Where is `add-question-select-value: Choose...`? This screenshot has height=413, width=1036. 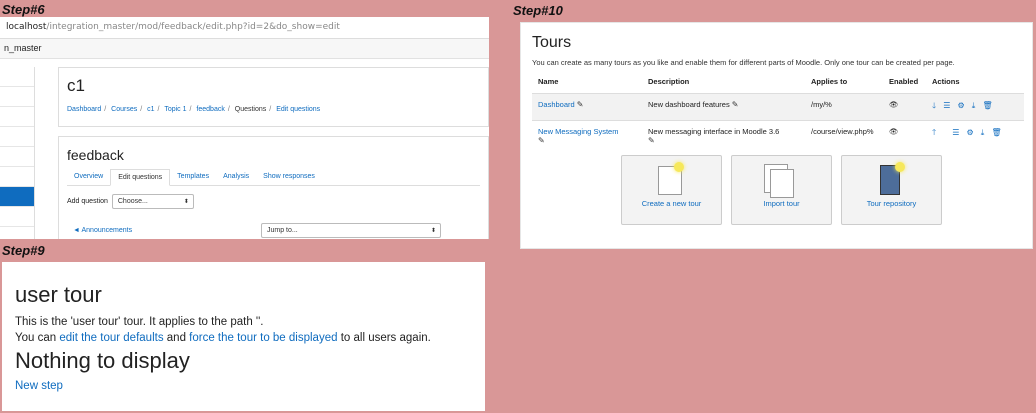 add-question-select-value: Choose... is located at coordinates (132, 201).